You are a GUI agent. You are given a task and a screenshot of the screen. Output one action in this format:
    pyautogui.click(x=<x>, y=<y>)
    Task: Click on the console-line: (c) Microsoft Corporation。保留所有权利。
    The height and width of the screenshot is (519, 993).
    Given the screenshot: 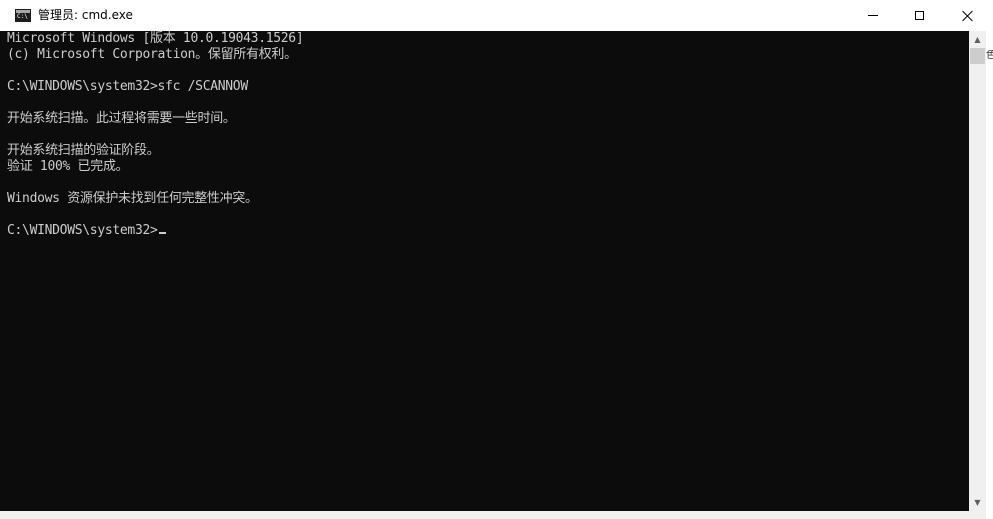 What is the action you would take?
    pyautogui.click(x=152, y=54)
    